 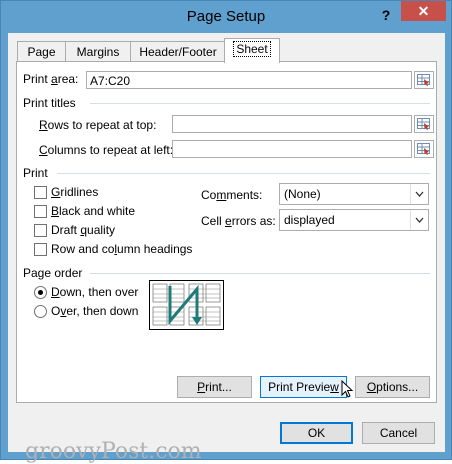 I want to click on print-area-collapse-button, so click(x=424, y=80).